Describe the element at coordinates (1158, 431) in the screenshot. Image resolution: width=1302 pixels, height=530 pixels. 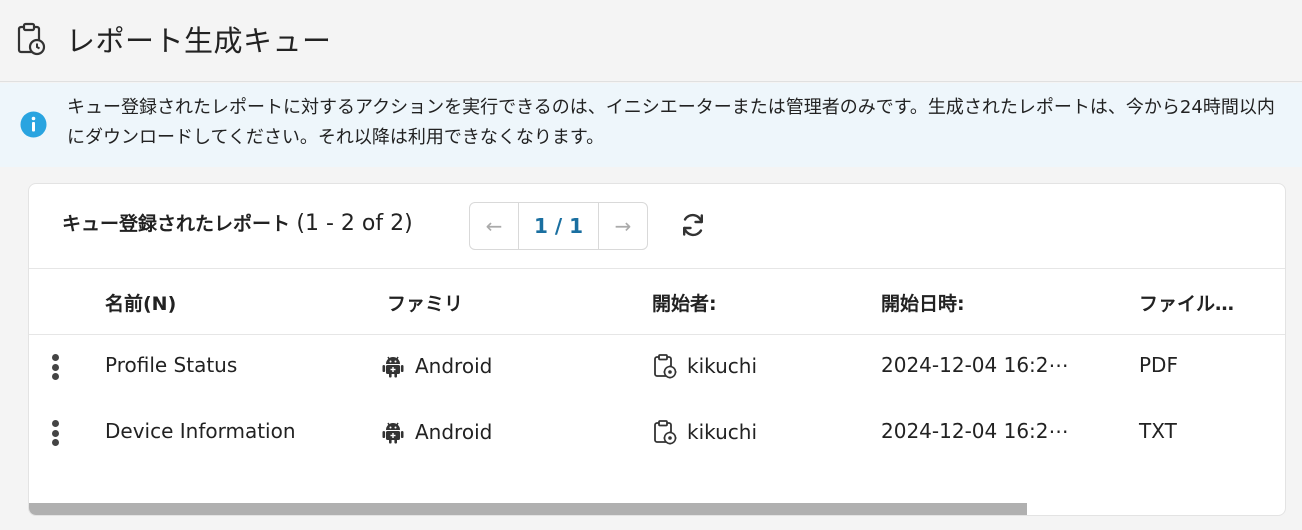
I see `report-file-type: TXT` at that location.